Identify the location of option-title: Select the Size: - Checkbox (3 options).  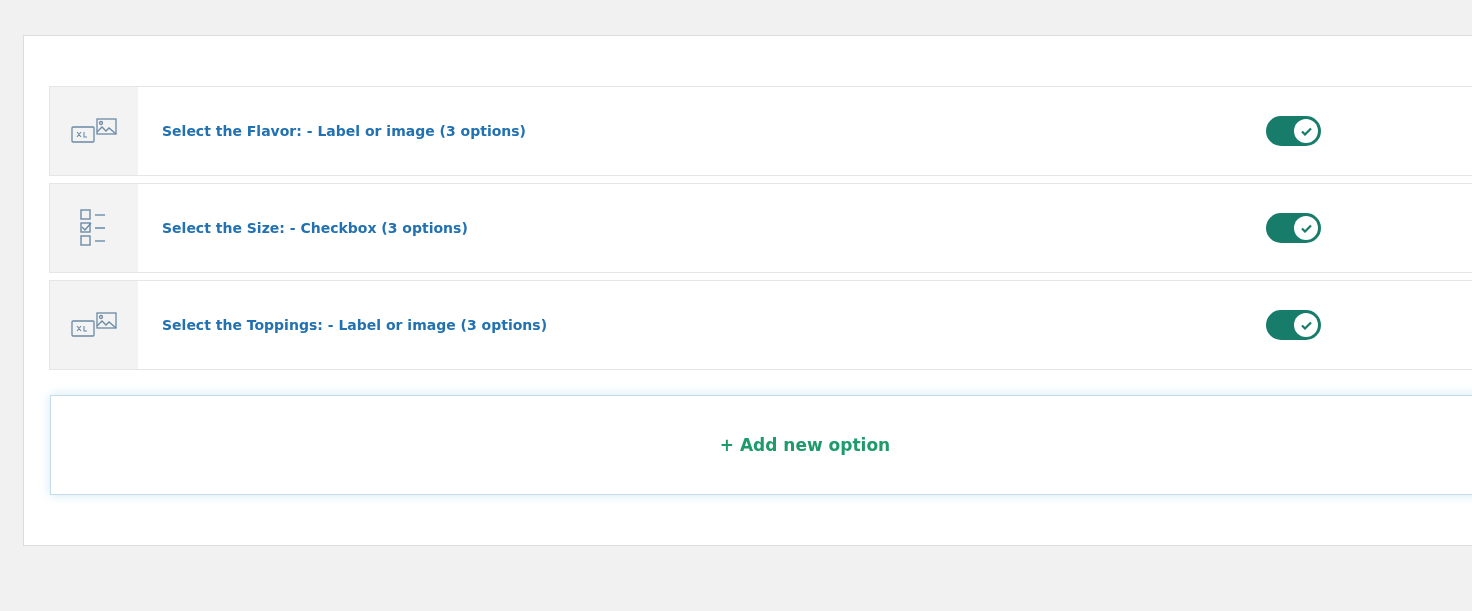
(702, 228).